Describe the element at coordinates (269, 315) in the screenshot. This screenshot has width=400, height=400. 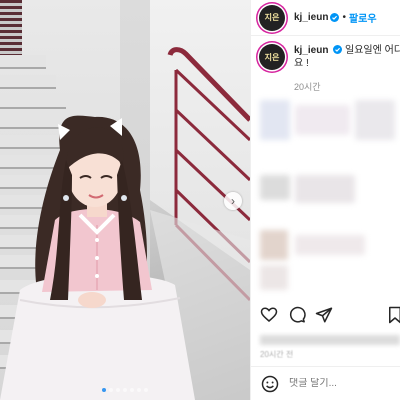
I see `heart-icon` at that location.